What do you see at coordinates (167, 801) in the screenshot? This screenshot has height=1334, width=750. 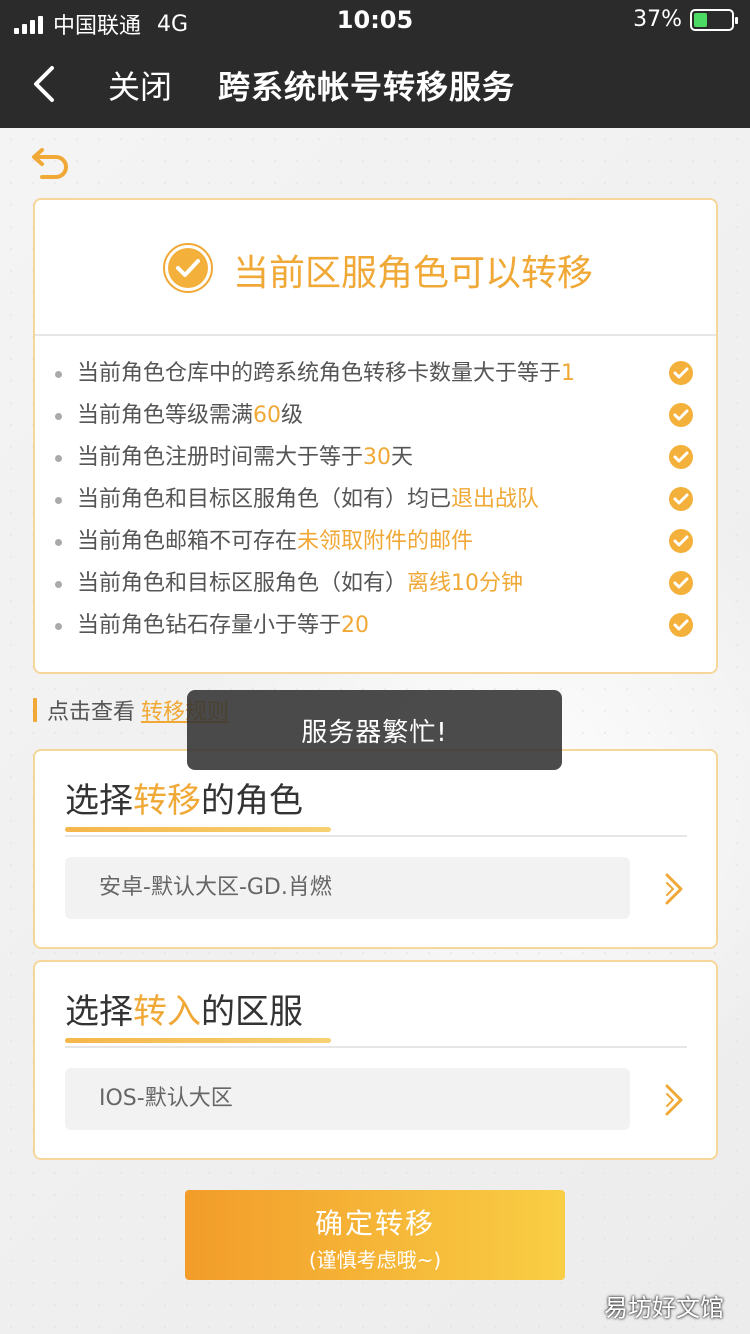 I see `role-title-highlight: 转移` at bounding box center [167, 801].